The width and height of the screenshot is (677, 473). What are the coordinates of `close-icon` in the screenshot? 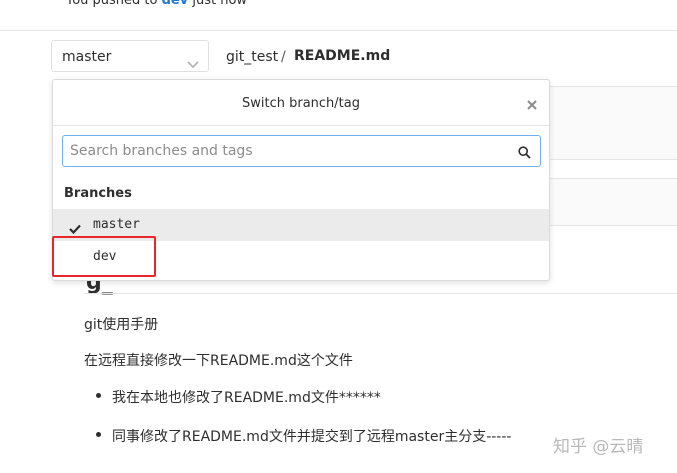 It's located at (532, 104).